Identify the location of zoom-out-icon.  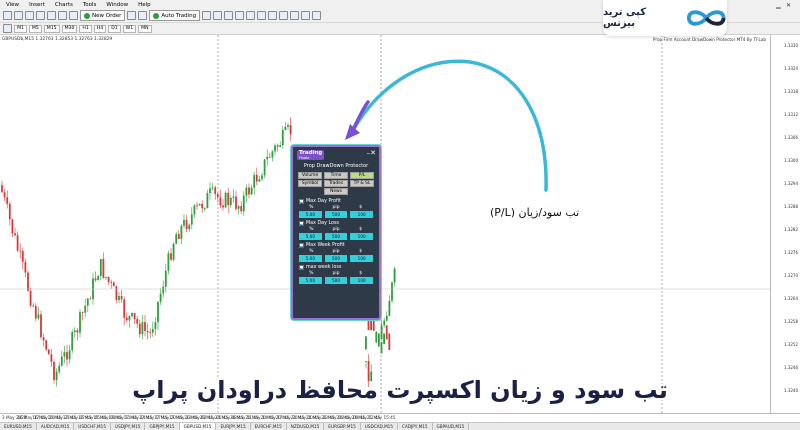
(251, 15).